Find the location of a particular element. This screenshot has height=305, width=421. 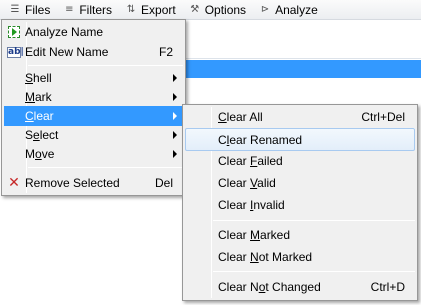

menu-item-clear-marked: Clear Marked is located at coordinates (300, 235).